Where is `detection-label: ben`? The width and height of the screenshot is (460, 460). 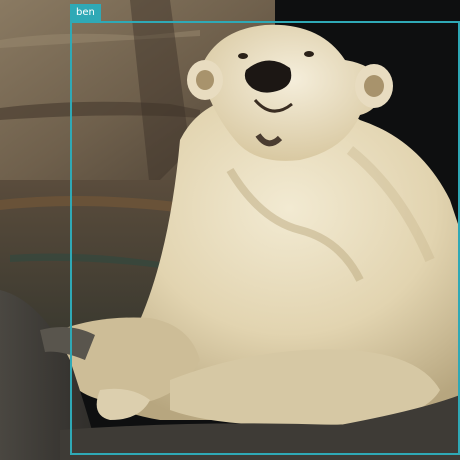
detection-label: ben is located at coordinates (85, 12).